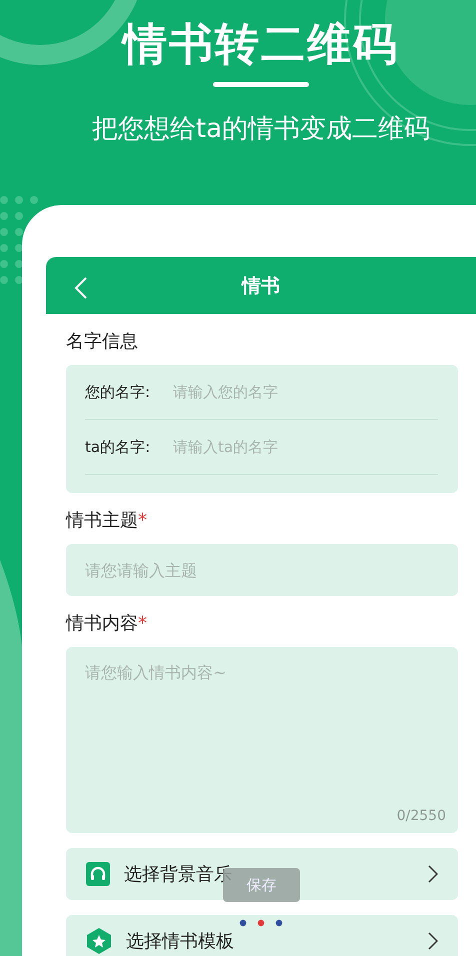 The height and width of the screenshot is (956, 476). What do you see at coordinates (262, 570) in the screenshot?
I see `subject-input: 请您请输入主题` at bounding box center [262, 570].